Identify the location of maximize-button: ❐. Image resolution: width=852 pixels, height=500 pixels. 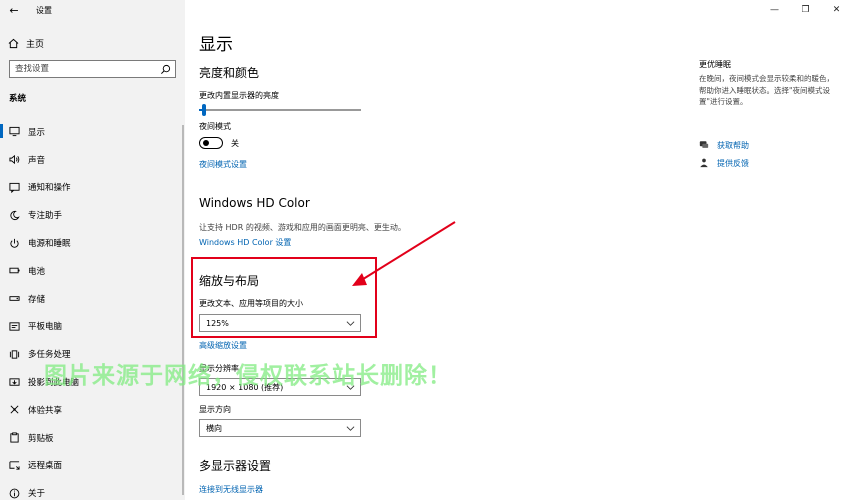
(805, 10).